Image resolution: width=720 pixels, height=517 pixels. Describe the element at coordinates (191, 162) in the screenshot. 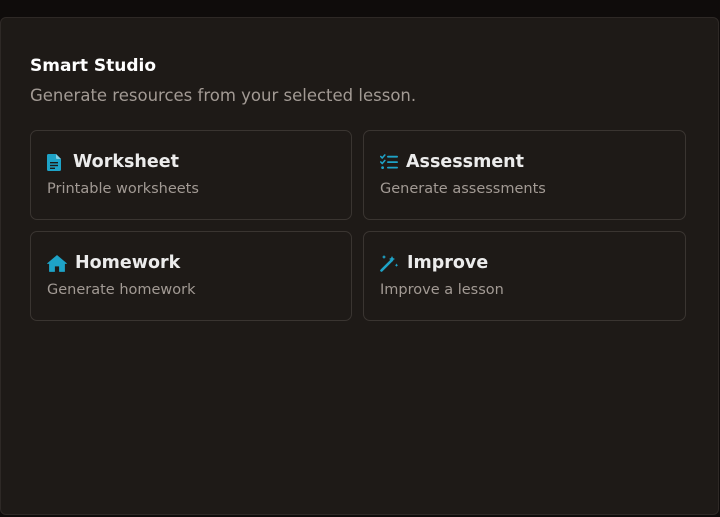

I see `card-header: Worksheet` at that location.